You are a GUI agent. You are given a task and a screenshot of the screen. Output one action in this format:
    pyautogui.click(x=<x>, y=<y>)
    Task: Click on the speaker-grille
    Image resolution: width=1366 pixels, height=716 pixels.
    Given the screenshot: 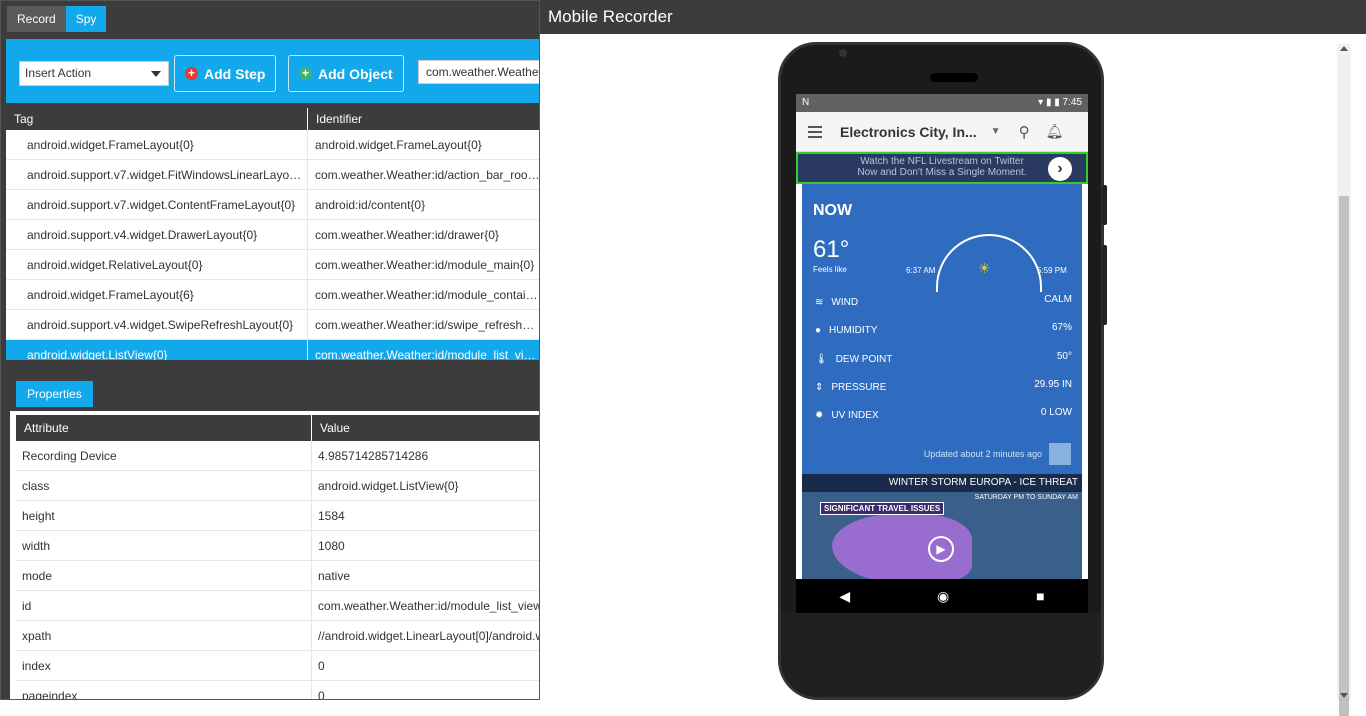 What is the action you would take?
    pyautogui.click(x=954, y=77)
    